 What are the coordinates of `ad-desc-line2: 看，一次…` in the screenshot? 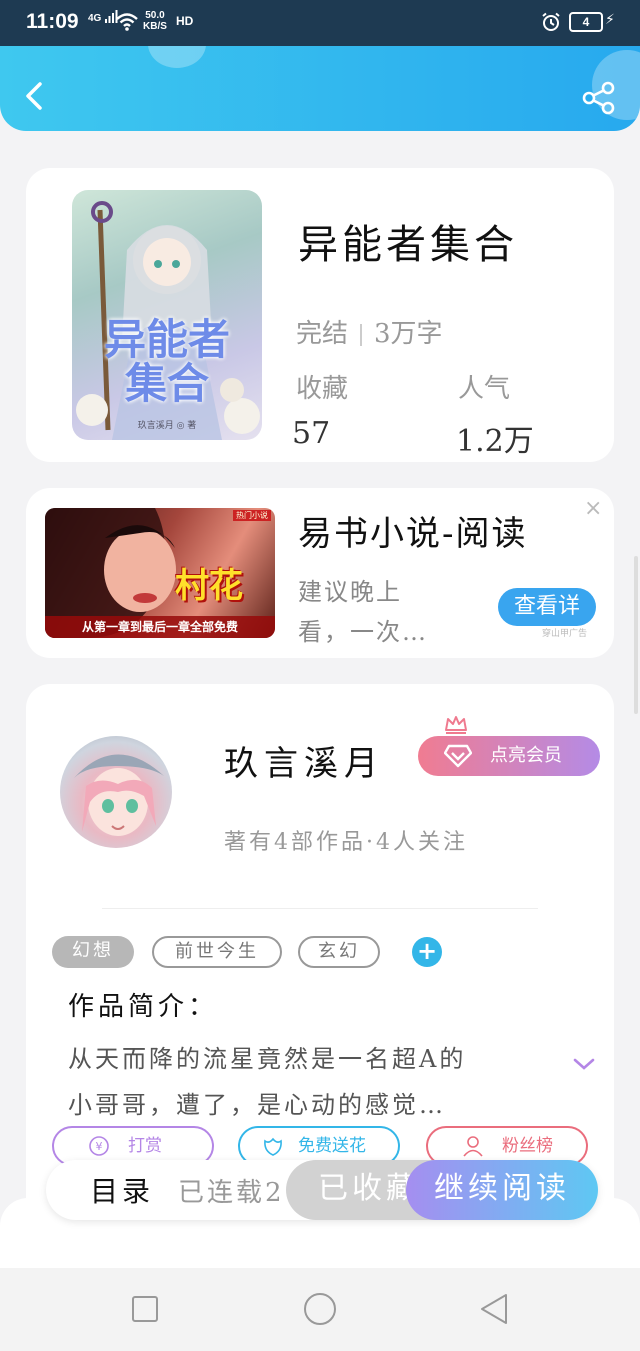 It's located at (363, 632).